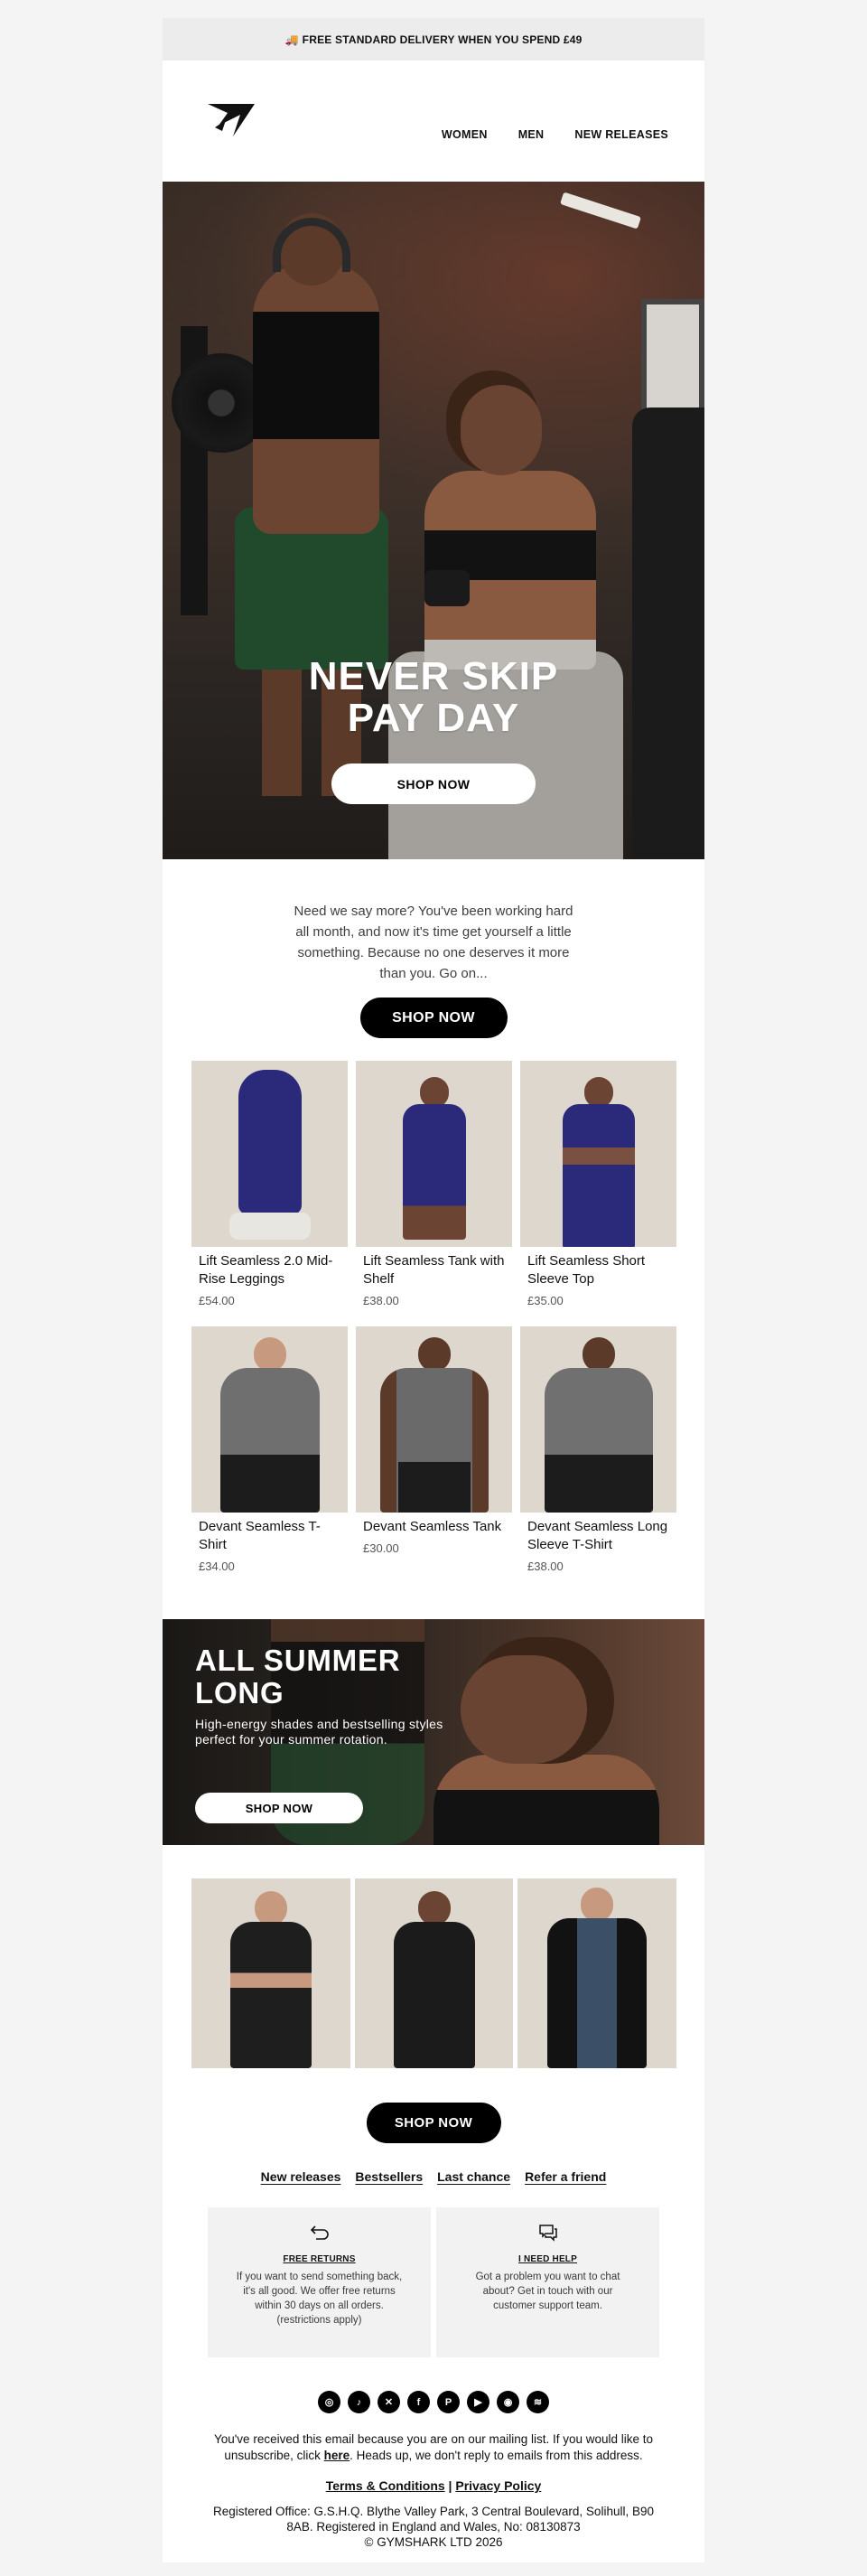 The height and width of the screenshot is (2576, 867). Describe the element at coordinates (434, 1527) in the screenshot. I see `product-name: Devant Seamless Tank` at that location.